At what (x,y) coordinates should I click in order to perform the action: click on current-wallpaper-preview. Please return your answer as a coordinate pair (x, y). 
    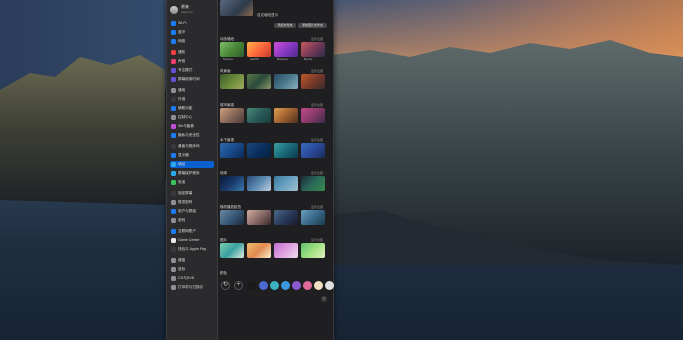
    Looking at the image, I should click on (236, 8).